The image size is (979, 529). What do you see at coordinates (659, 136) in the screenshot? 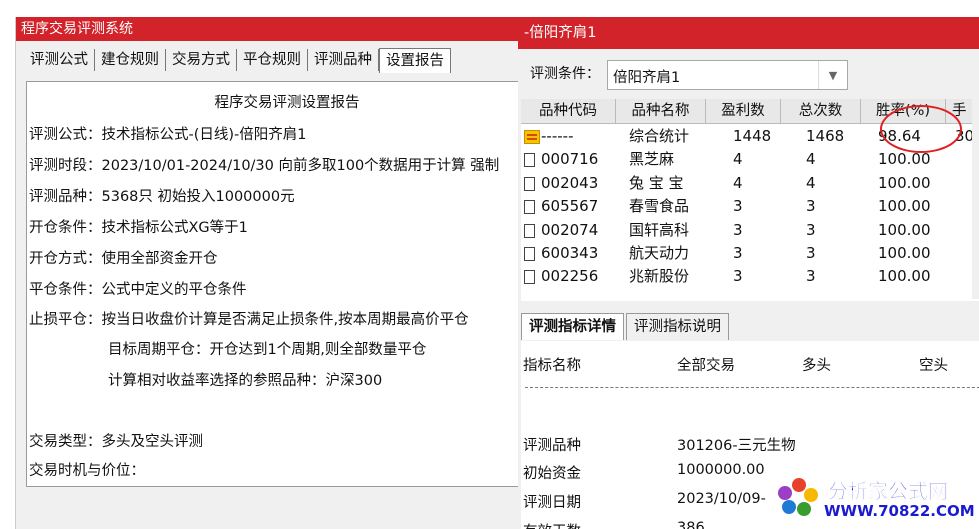
I see `cell-name: 综合统计` at bounding box center [659, 136].